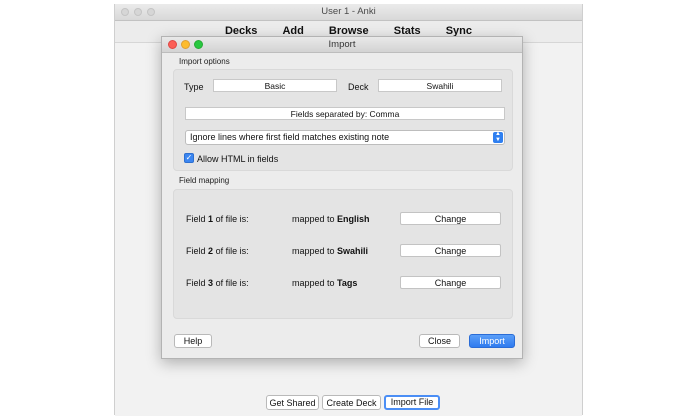 Image resolution: width=700 pixels, height=416 pixels. Describe the element at coordinates (211, 251) in the screenshot. I see `field-number: 2` at that location.